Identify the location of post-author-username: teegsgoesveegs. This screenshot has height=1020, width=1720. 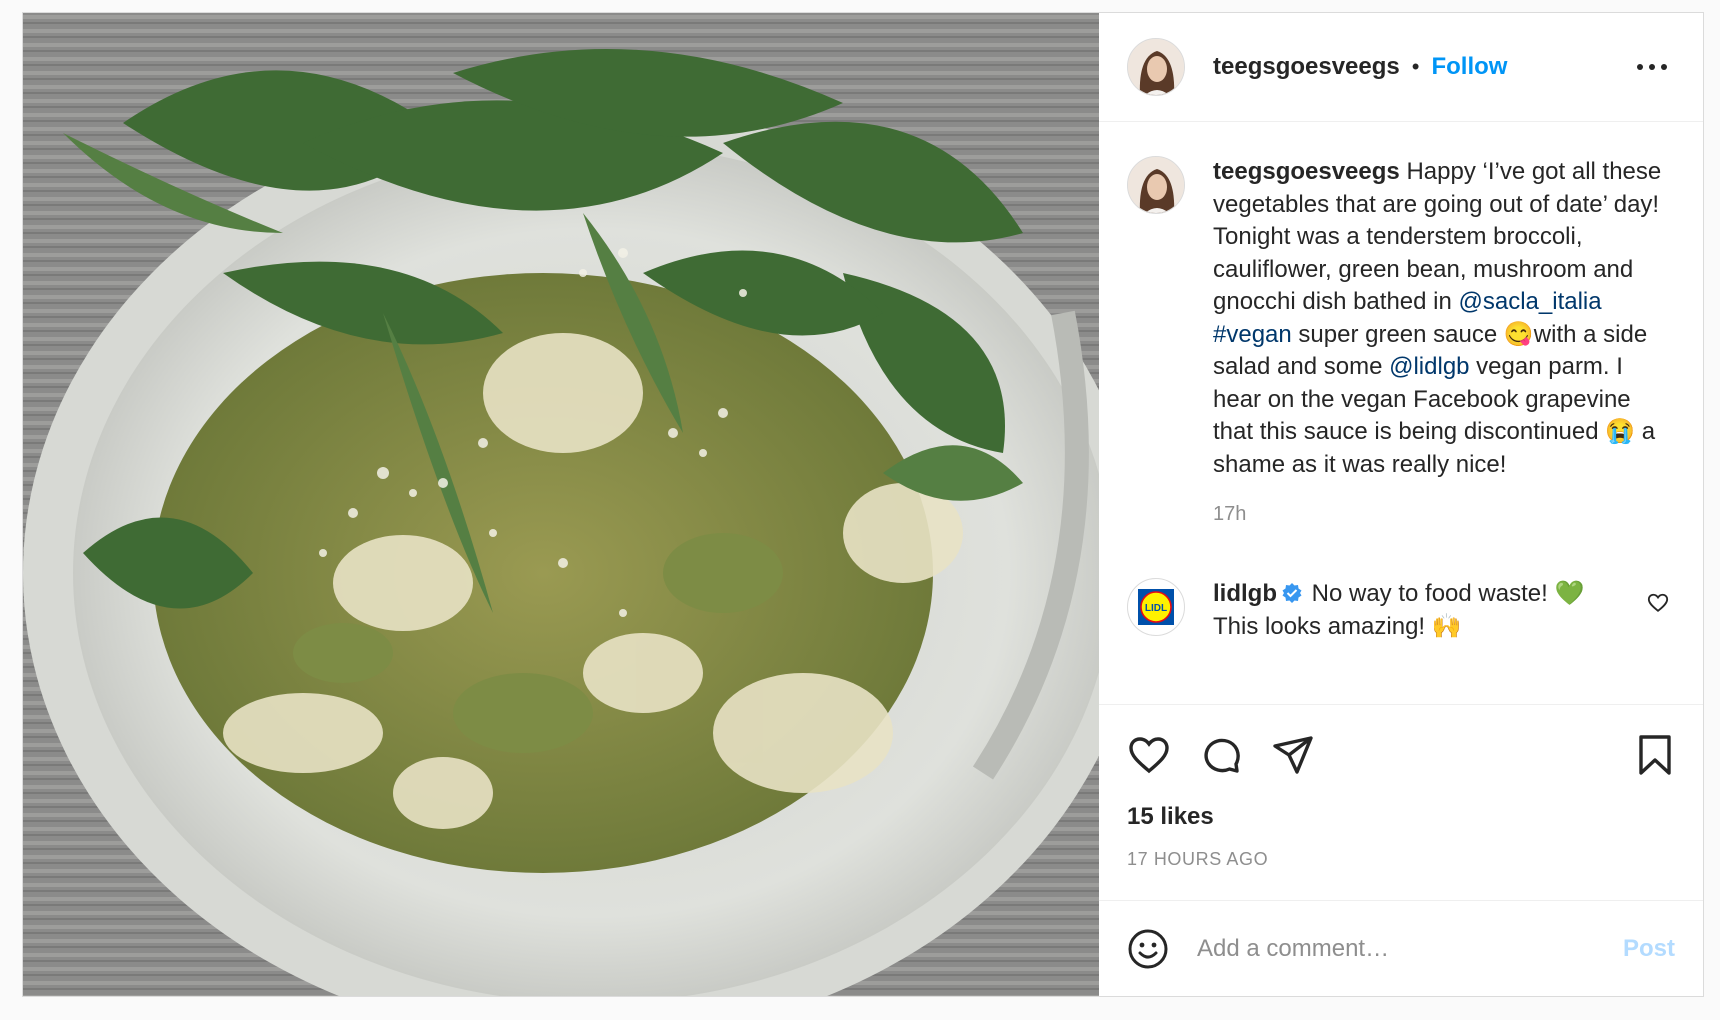
(1306, 67).